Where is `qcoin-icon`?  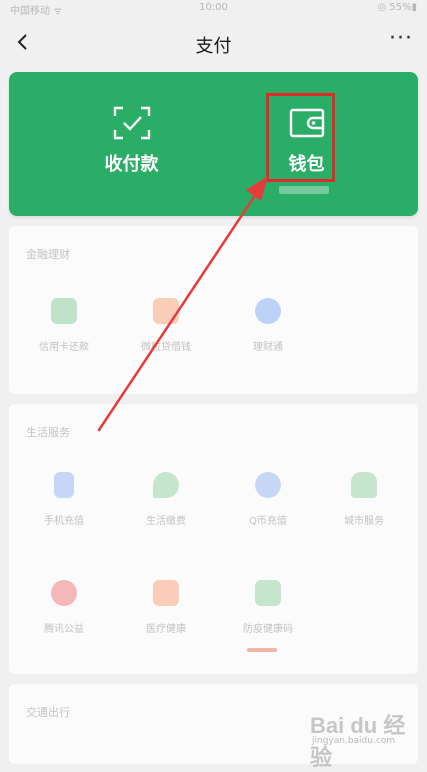 qcoin-icon is located at coordinates (268, 485).